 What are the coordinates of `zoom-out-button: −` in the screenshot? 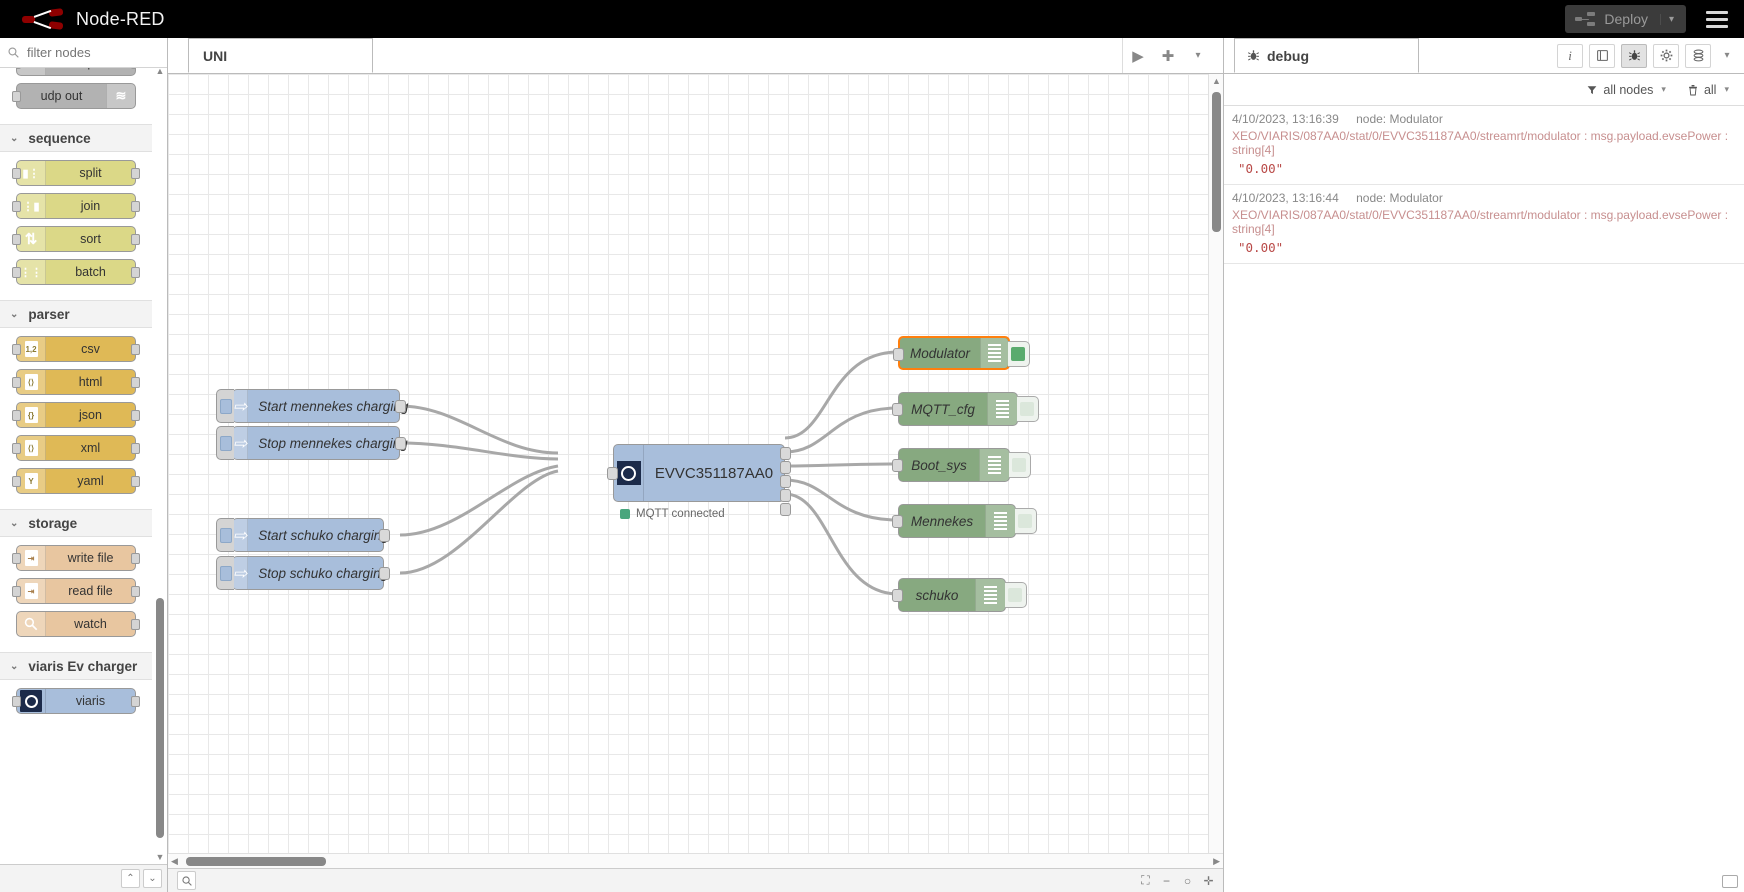 It's located at (1166, 880).